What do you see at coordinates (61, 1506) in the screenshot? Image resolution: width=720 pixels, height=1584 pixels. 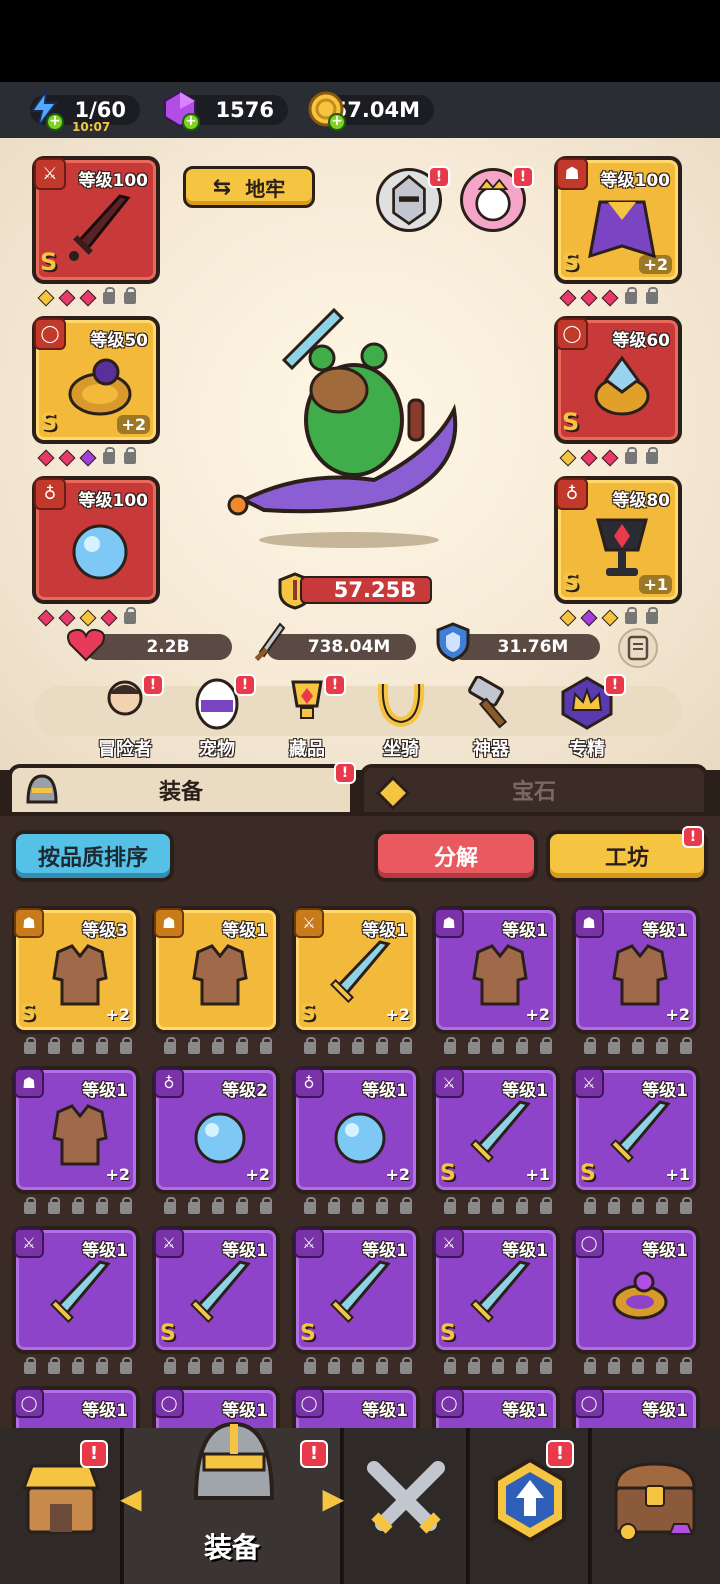 I see `bottom-tab-shop: !` at bounding box center [61, 1506].